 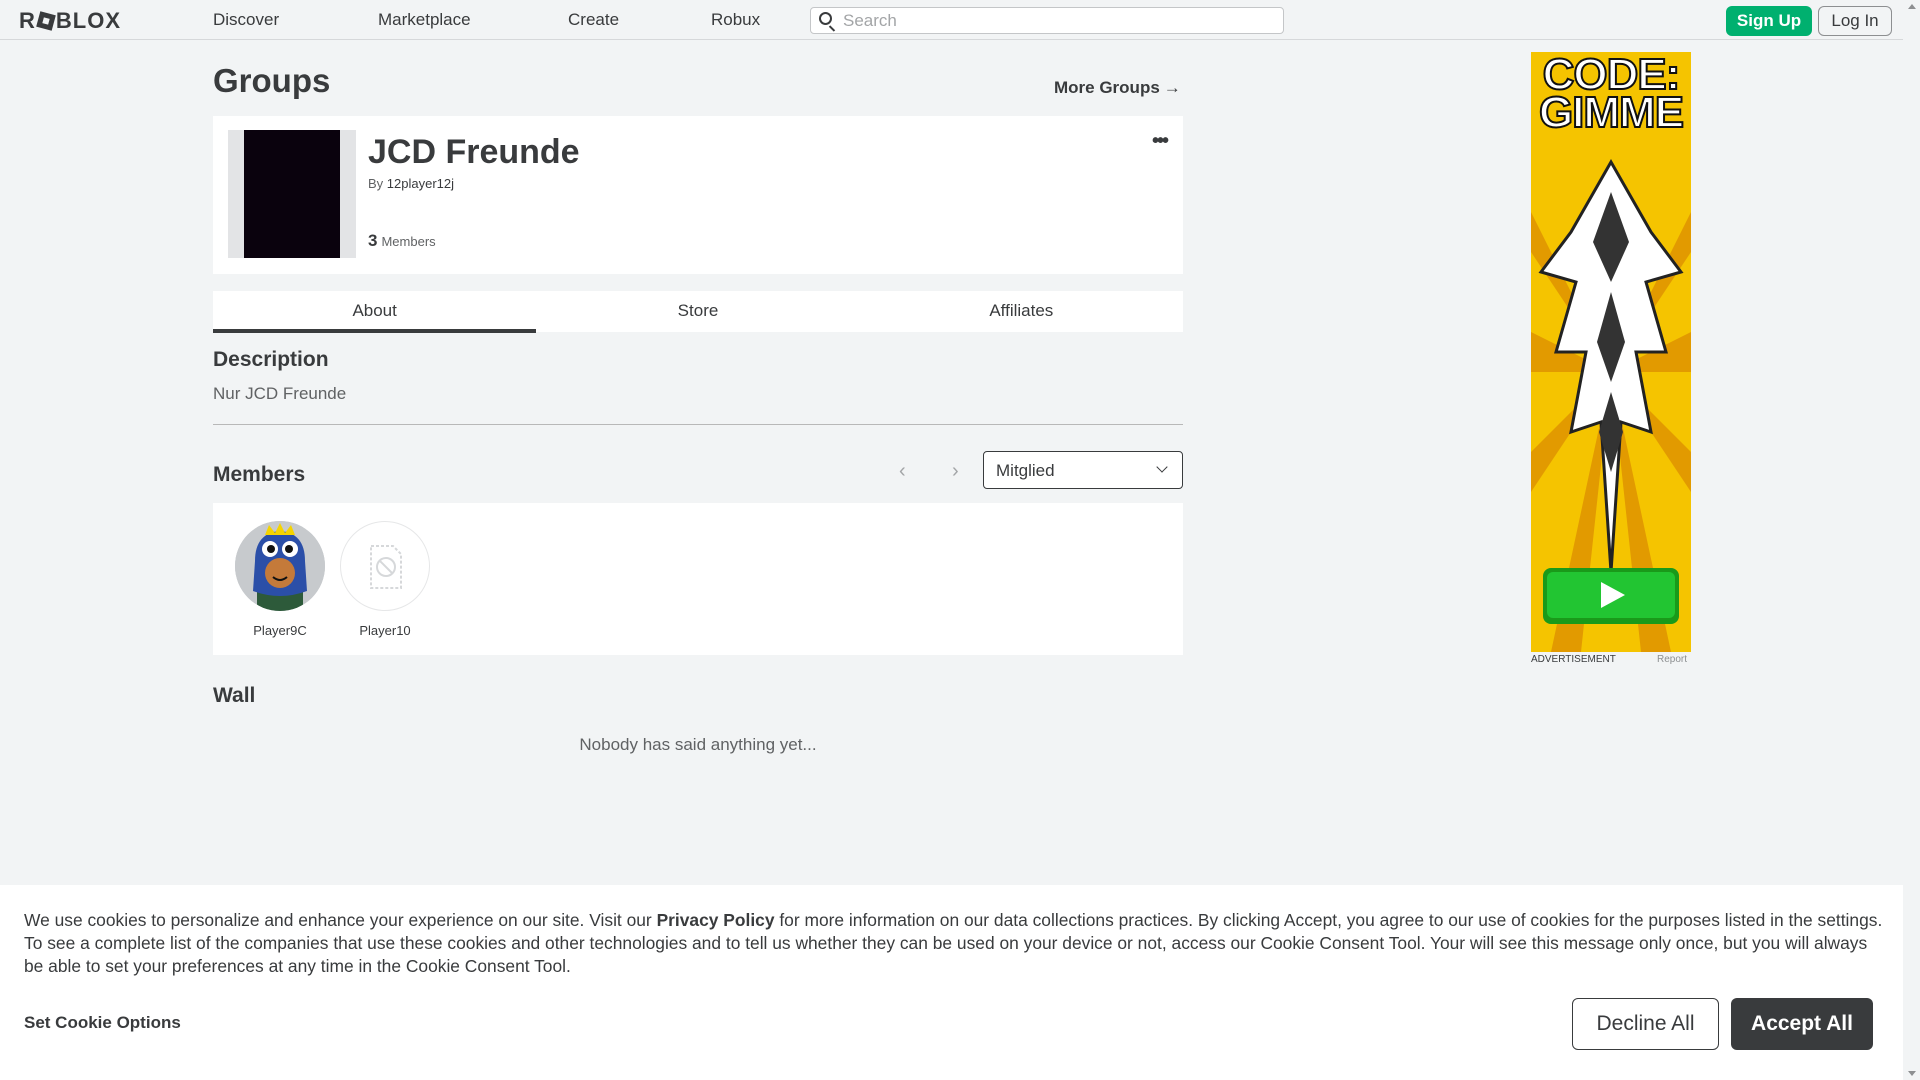 I want to click on wall-heading: Wall, so click(x=234, y=695).